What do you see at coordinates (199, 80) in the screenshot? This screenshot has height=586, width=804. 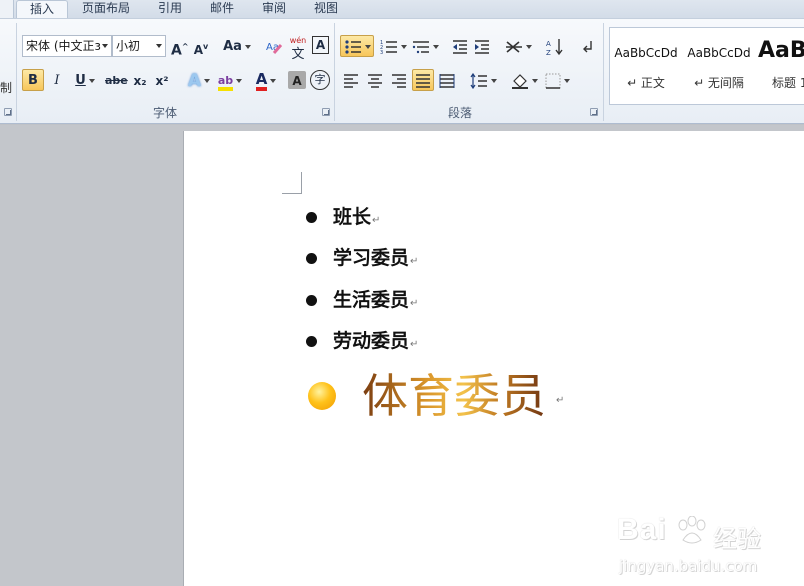 I see `text-effects-button: A` at bounding box center [199, 80].